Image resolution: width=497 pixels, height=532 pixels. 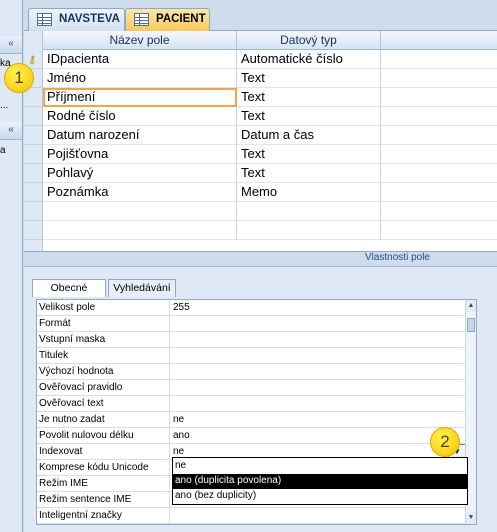 What do you see at coordinates (140, 192) in the screenshot?
I see `field-name-cell: Poznámka` at bounding box center [140, 192].